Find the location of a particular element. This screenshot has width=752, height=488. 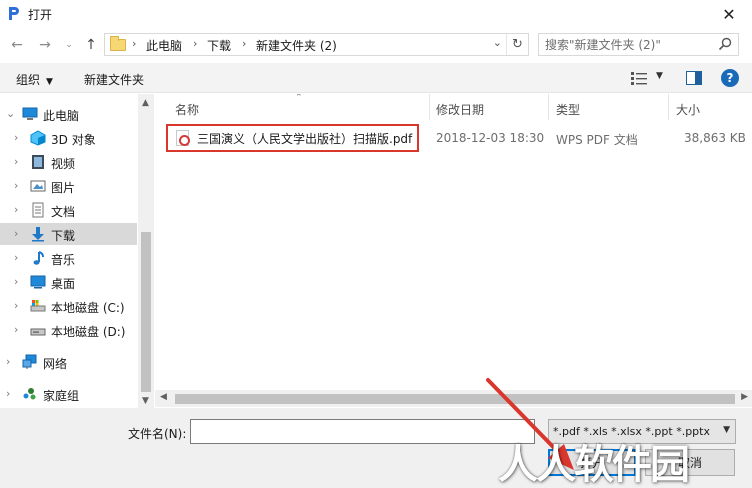

nav-item-3d-objects: › 3D 对象 is located at coordinates (68, 138).